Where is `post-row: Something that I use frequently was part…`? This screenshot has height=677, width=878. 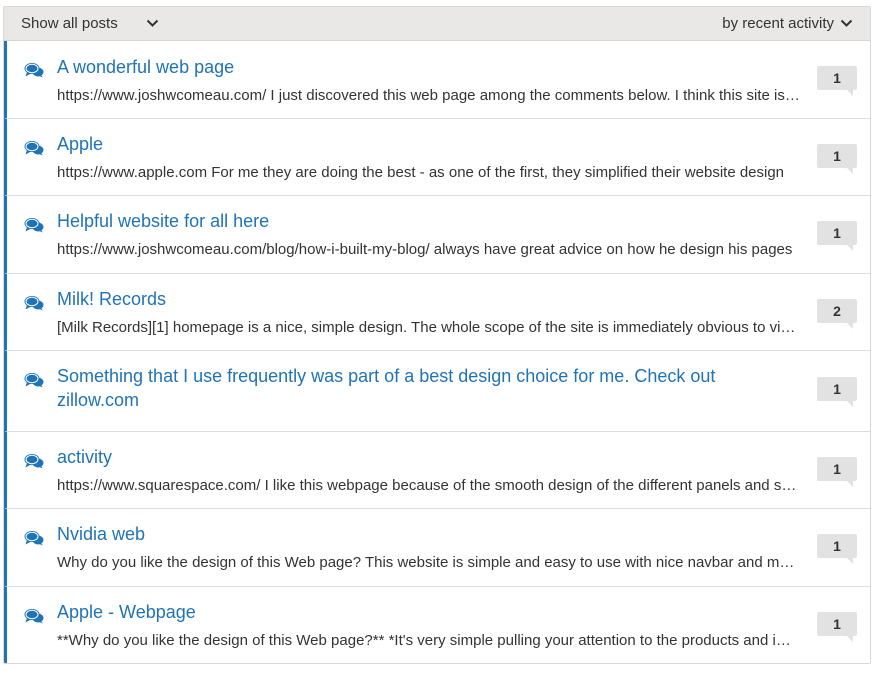 post-row: Something that I use frequently was part… is located at coordinates (437, 391).